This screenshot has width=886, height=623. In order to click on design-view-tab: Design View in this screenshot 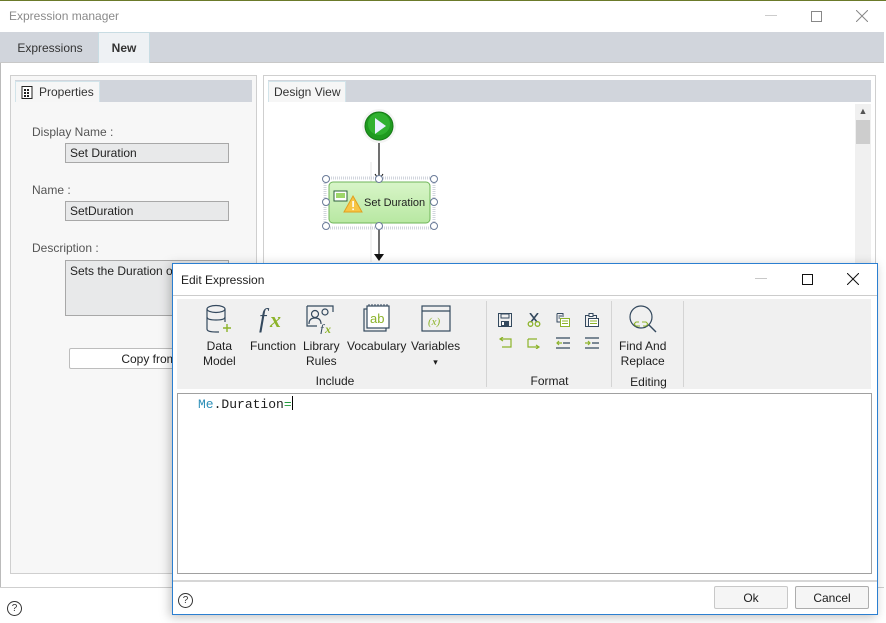, I will do `click(307, 91)`.